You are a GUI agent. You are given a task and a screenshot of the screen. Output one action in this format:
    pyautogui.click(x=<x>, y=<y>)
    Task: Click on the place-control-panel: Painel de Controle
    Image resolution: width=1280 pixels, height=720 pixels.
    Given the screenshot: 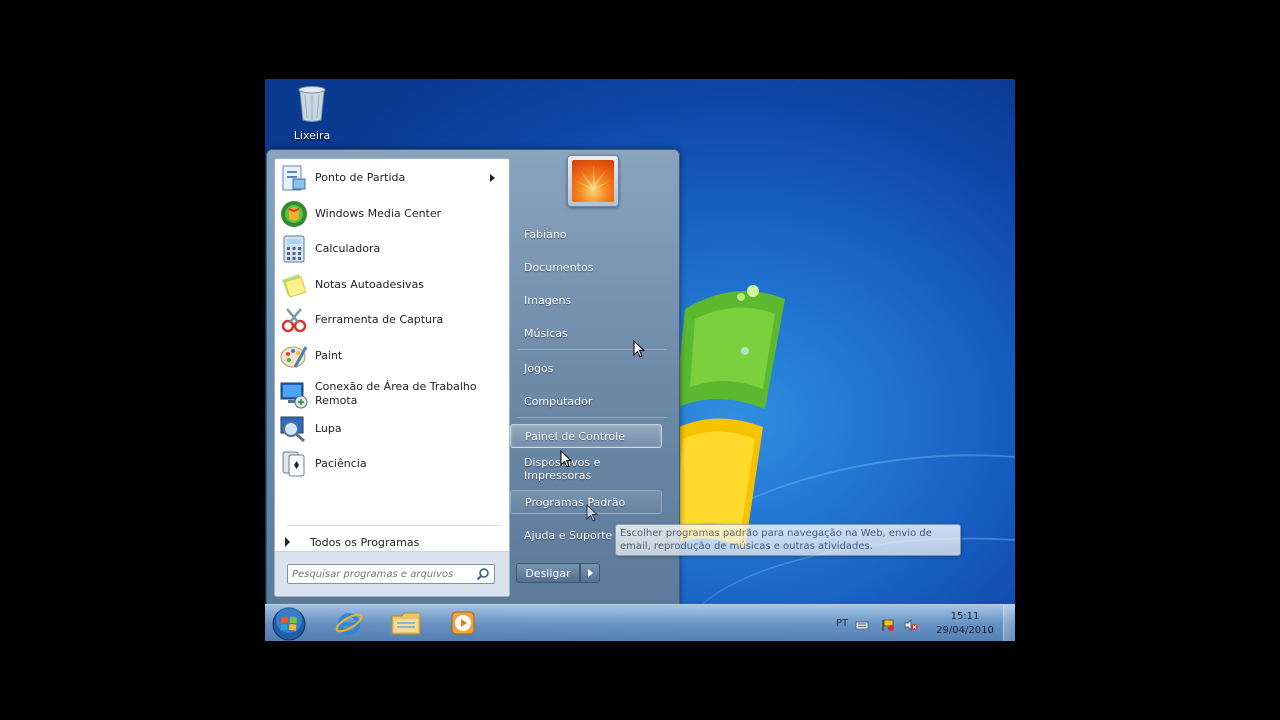 What is the action you would take?
    pyautogui.click(x=586, y=436)
    